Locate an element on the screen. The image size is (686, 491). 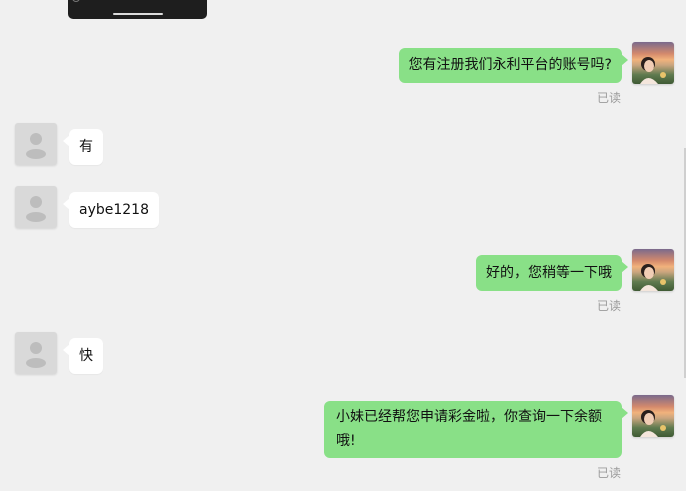
media-progress-bar is located at coordinates (138, 14).